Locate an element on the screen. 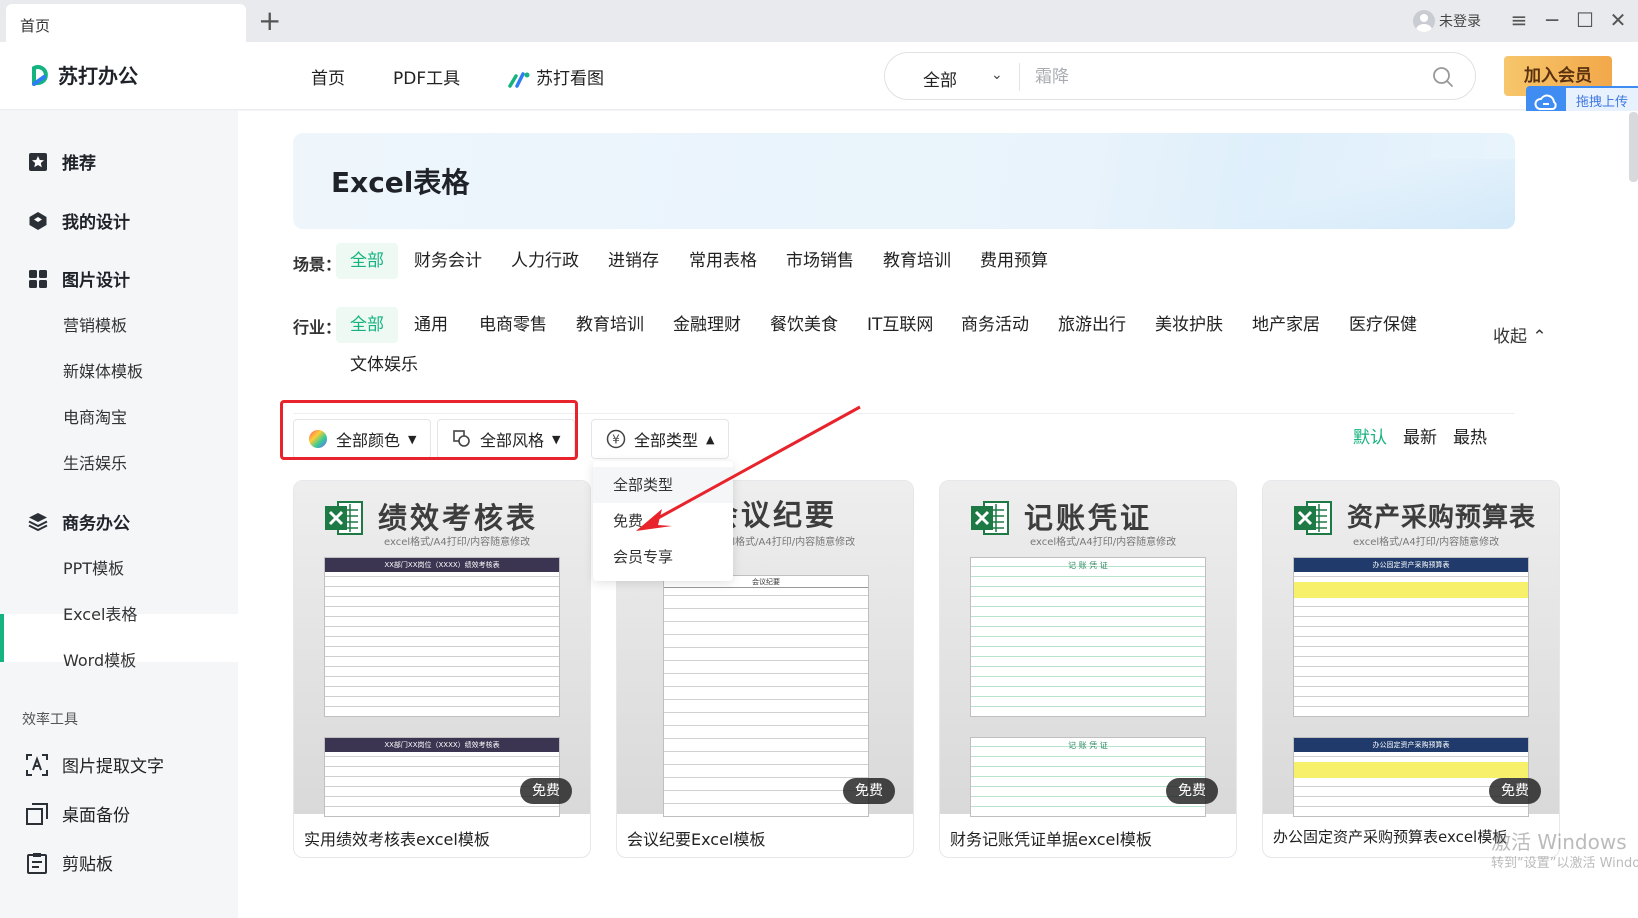  menu-item-vip: 会员专享 is located at coordinates (663, 557).